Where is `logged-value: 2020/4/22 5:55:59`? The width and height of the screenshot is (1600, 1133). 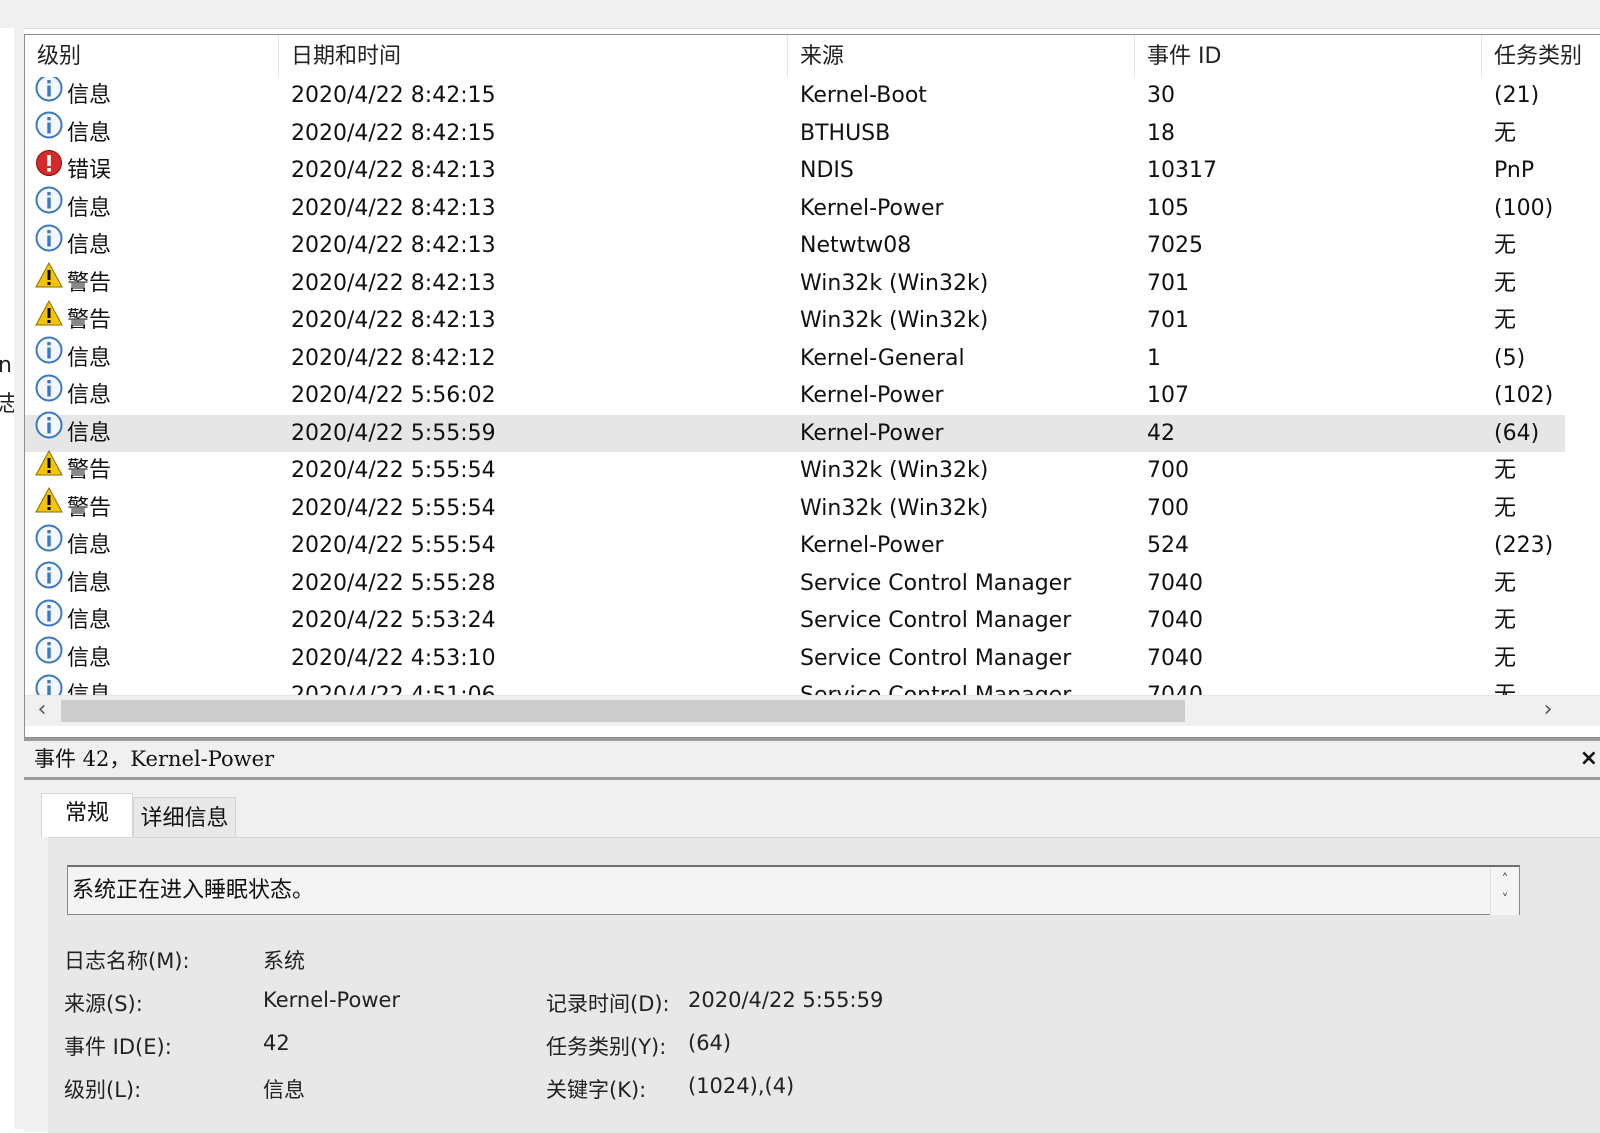
logged-value: 2020/4/22 5:55:59 is located at coordinates (786, 1000).